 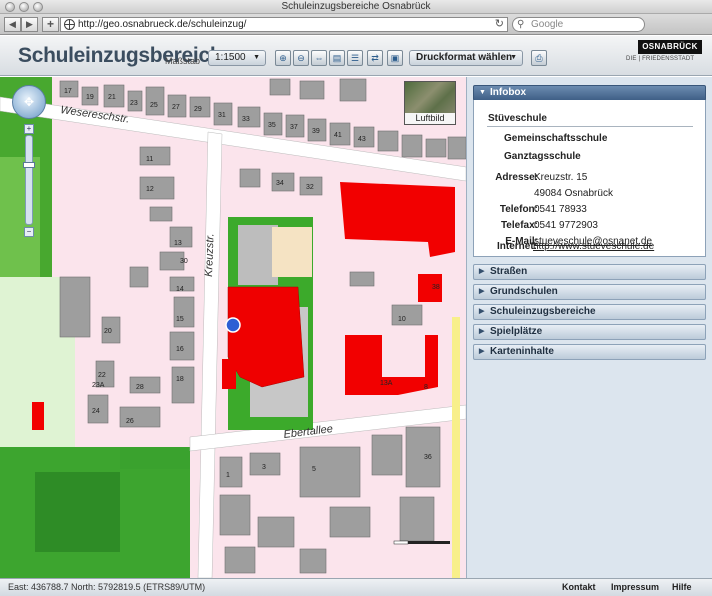 What do you see at coordinates (233, 325) in the screenshot?
I see `school-marker-icon` at bounding box center [233, 325].